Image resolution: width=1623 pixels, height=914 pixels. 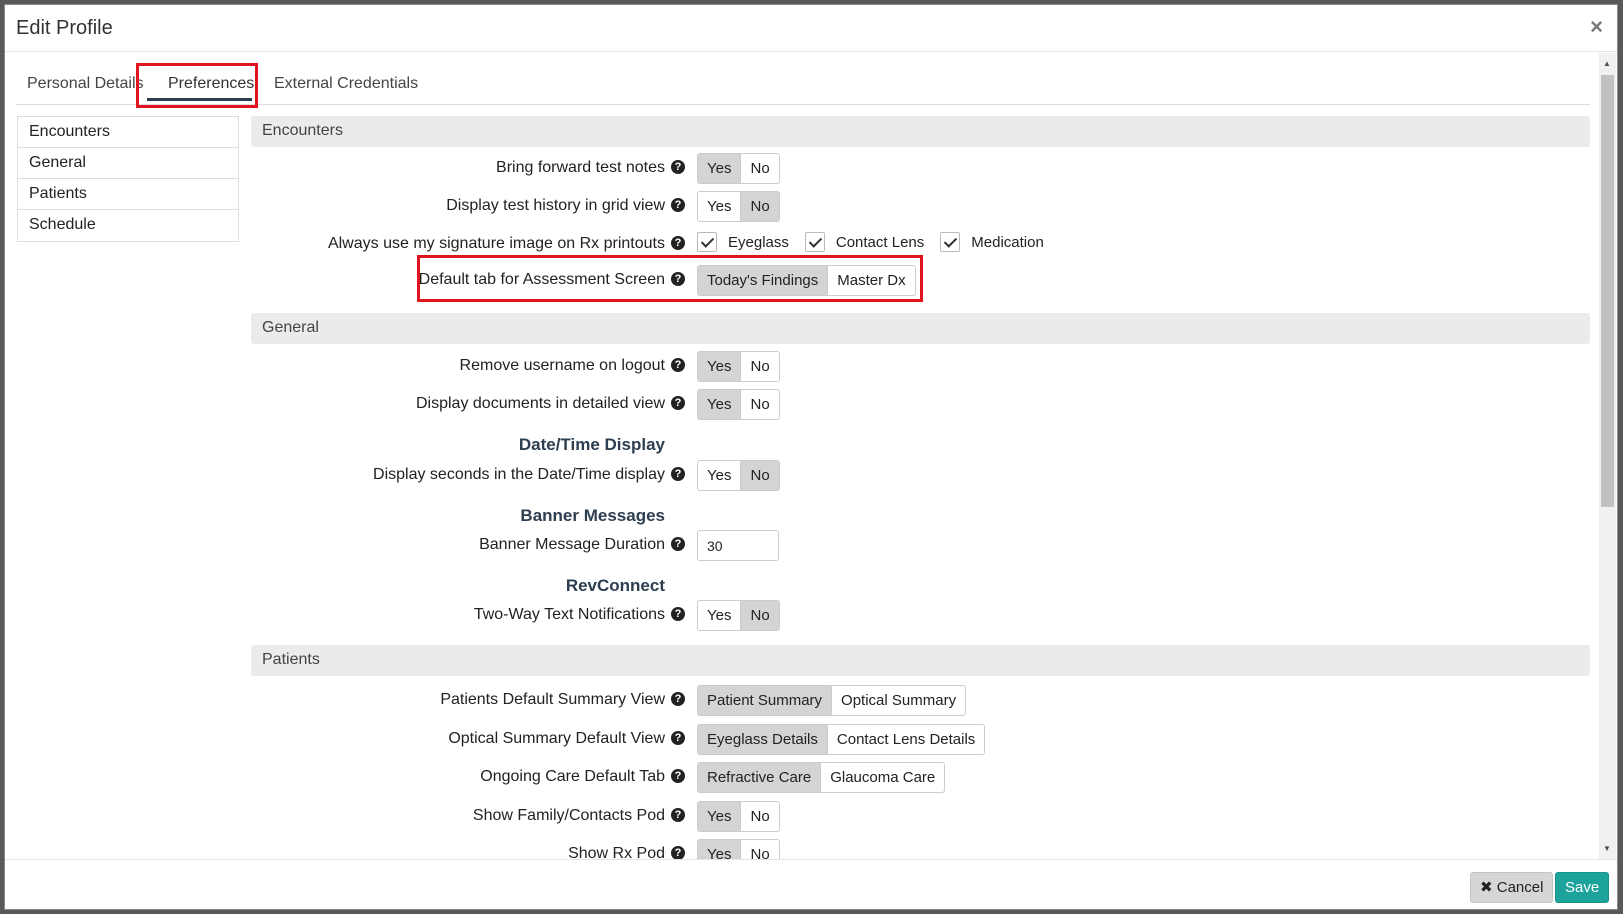 I want to click on seconds-yes: Yes, so click(x=720, y=475).